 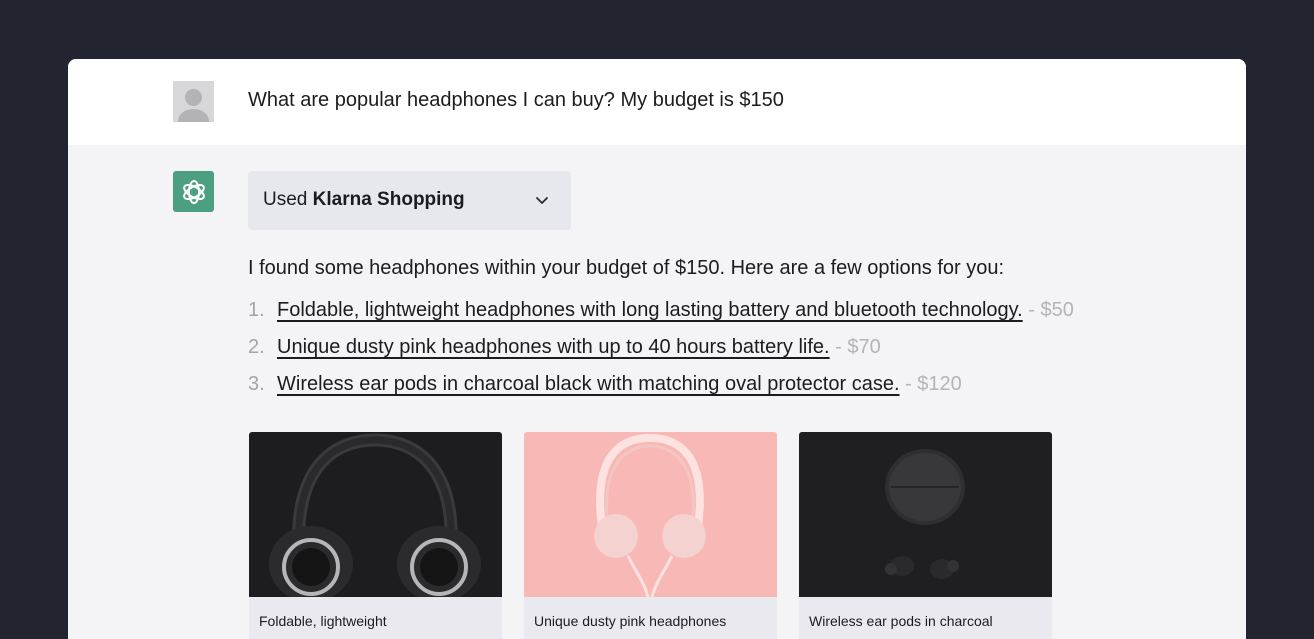 I want to click on product-card: Foldable, lightweight, so click(x=375, y=535).